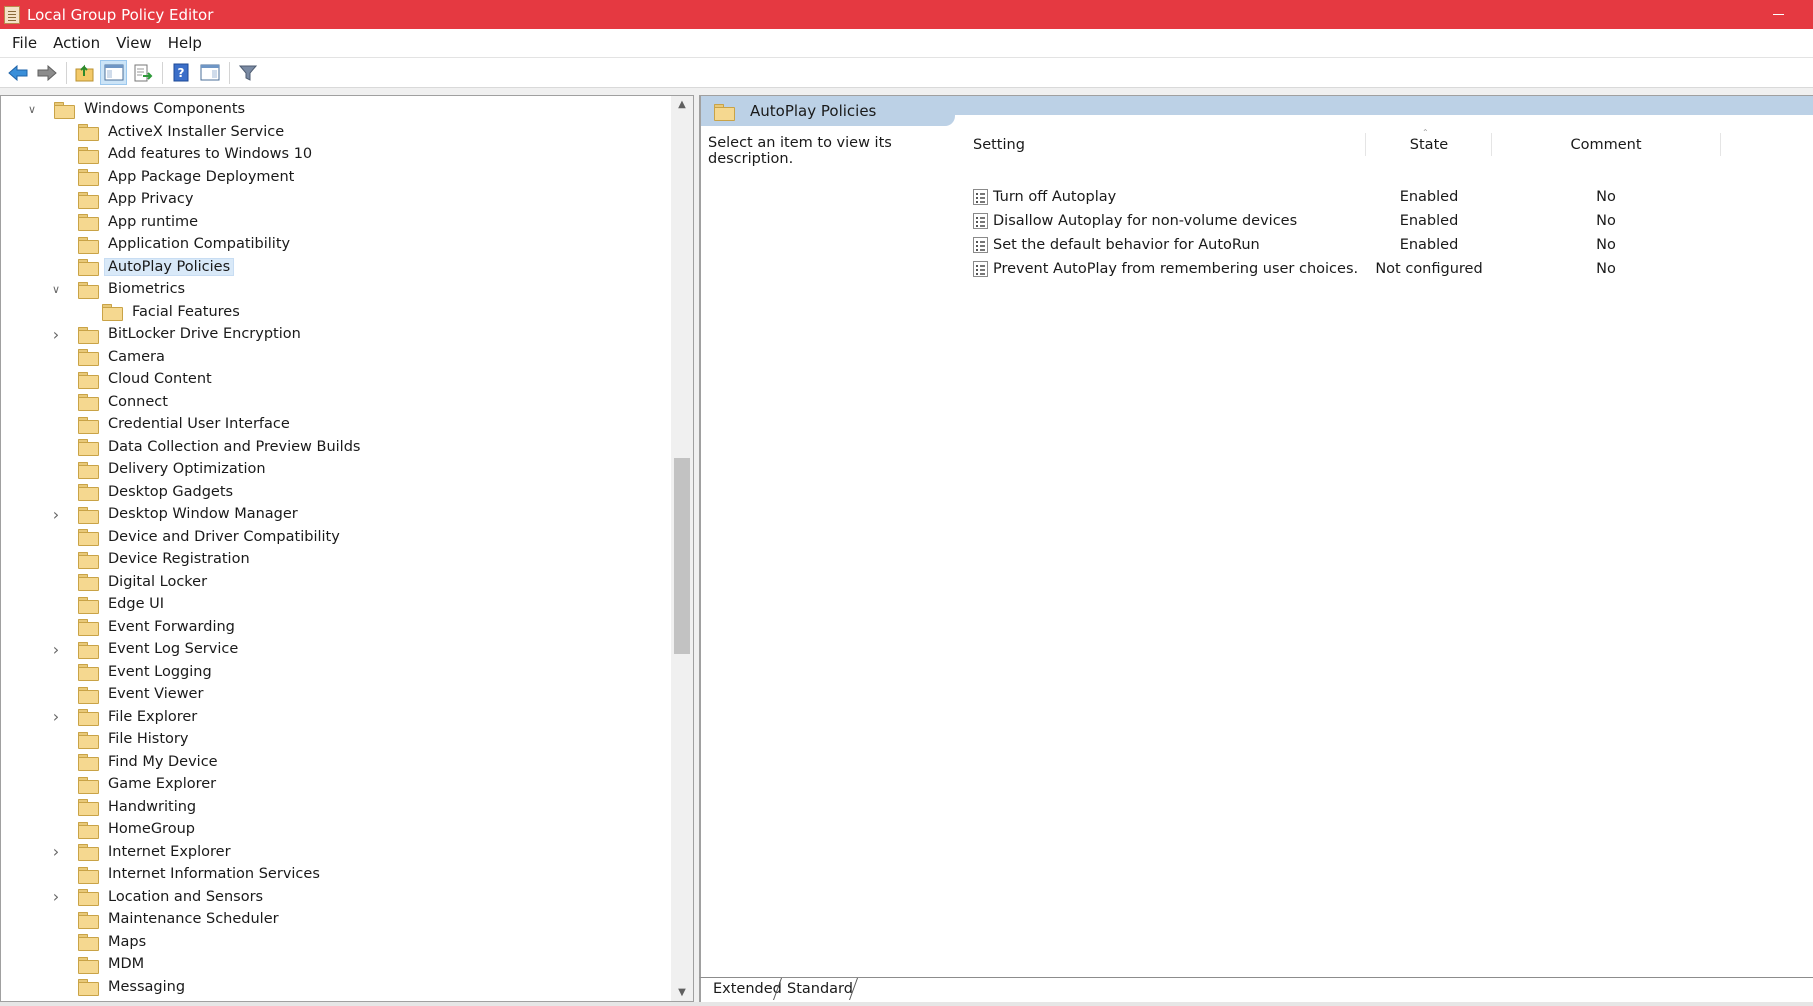 Image resolution: width=1813 pixels, height=1006 pixels. Describe the element at coordinates (820, 989) in the screenshot. I see `tab-standard: Standard` at that location.